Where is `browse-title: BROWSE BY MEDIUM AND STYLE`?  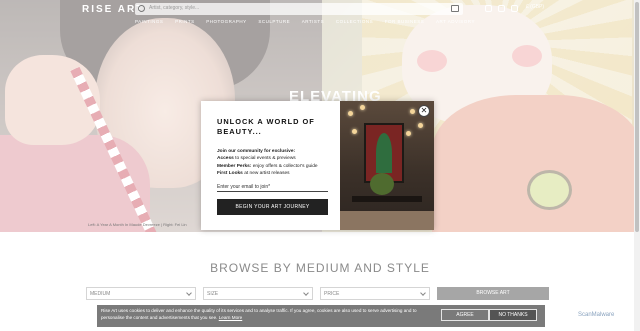 browse-title: BROWSE BY MEDIUM AND STYLE is located at coordinates (320, 268).